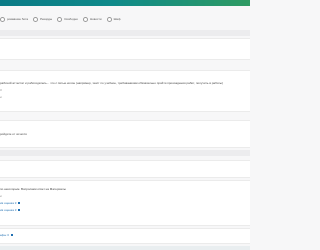  I want to click on section-text: ройдите от хочется, so click(13, 134).